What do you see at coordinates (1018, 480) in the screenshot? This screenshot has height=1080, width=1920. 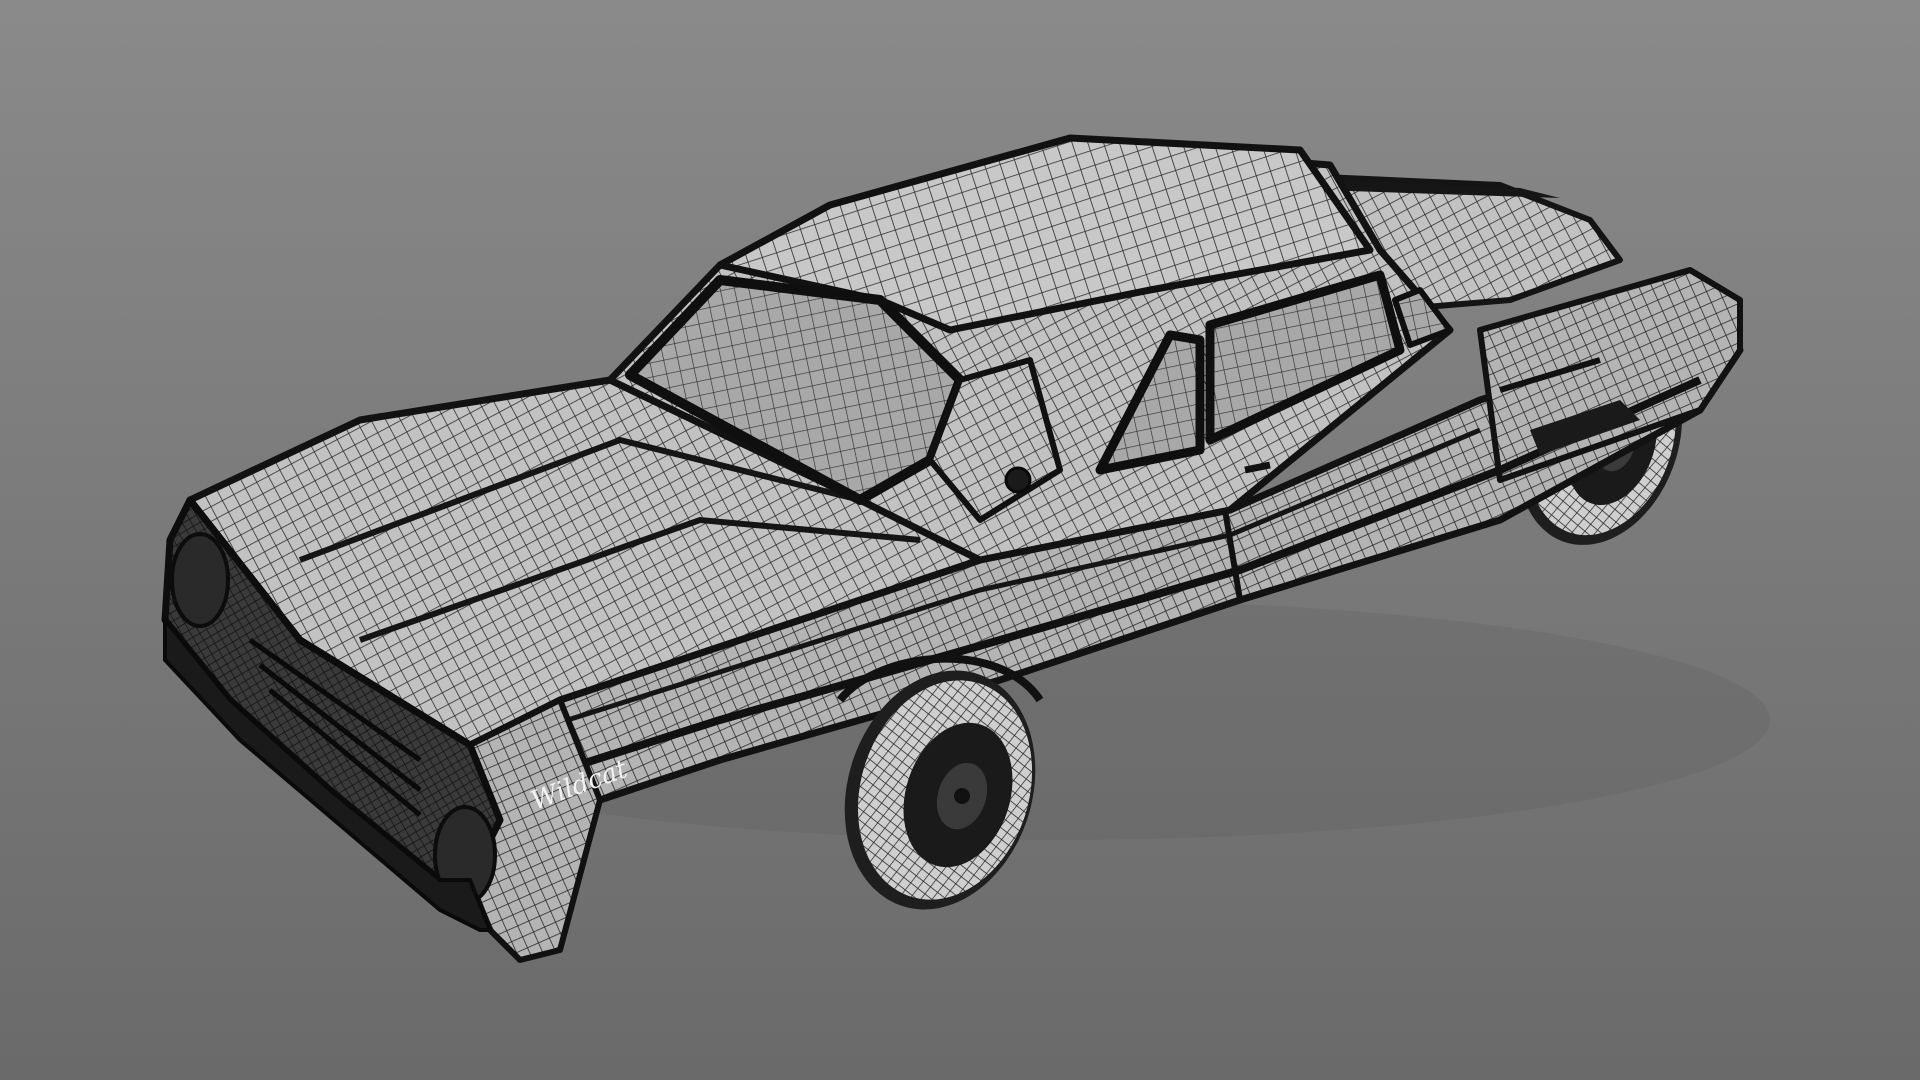 I see `side-mirror` at bounding box center [1018, 480].